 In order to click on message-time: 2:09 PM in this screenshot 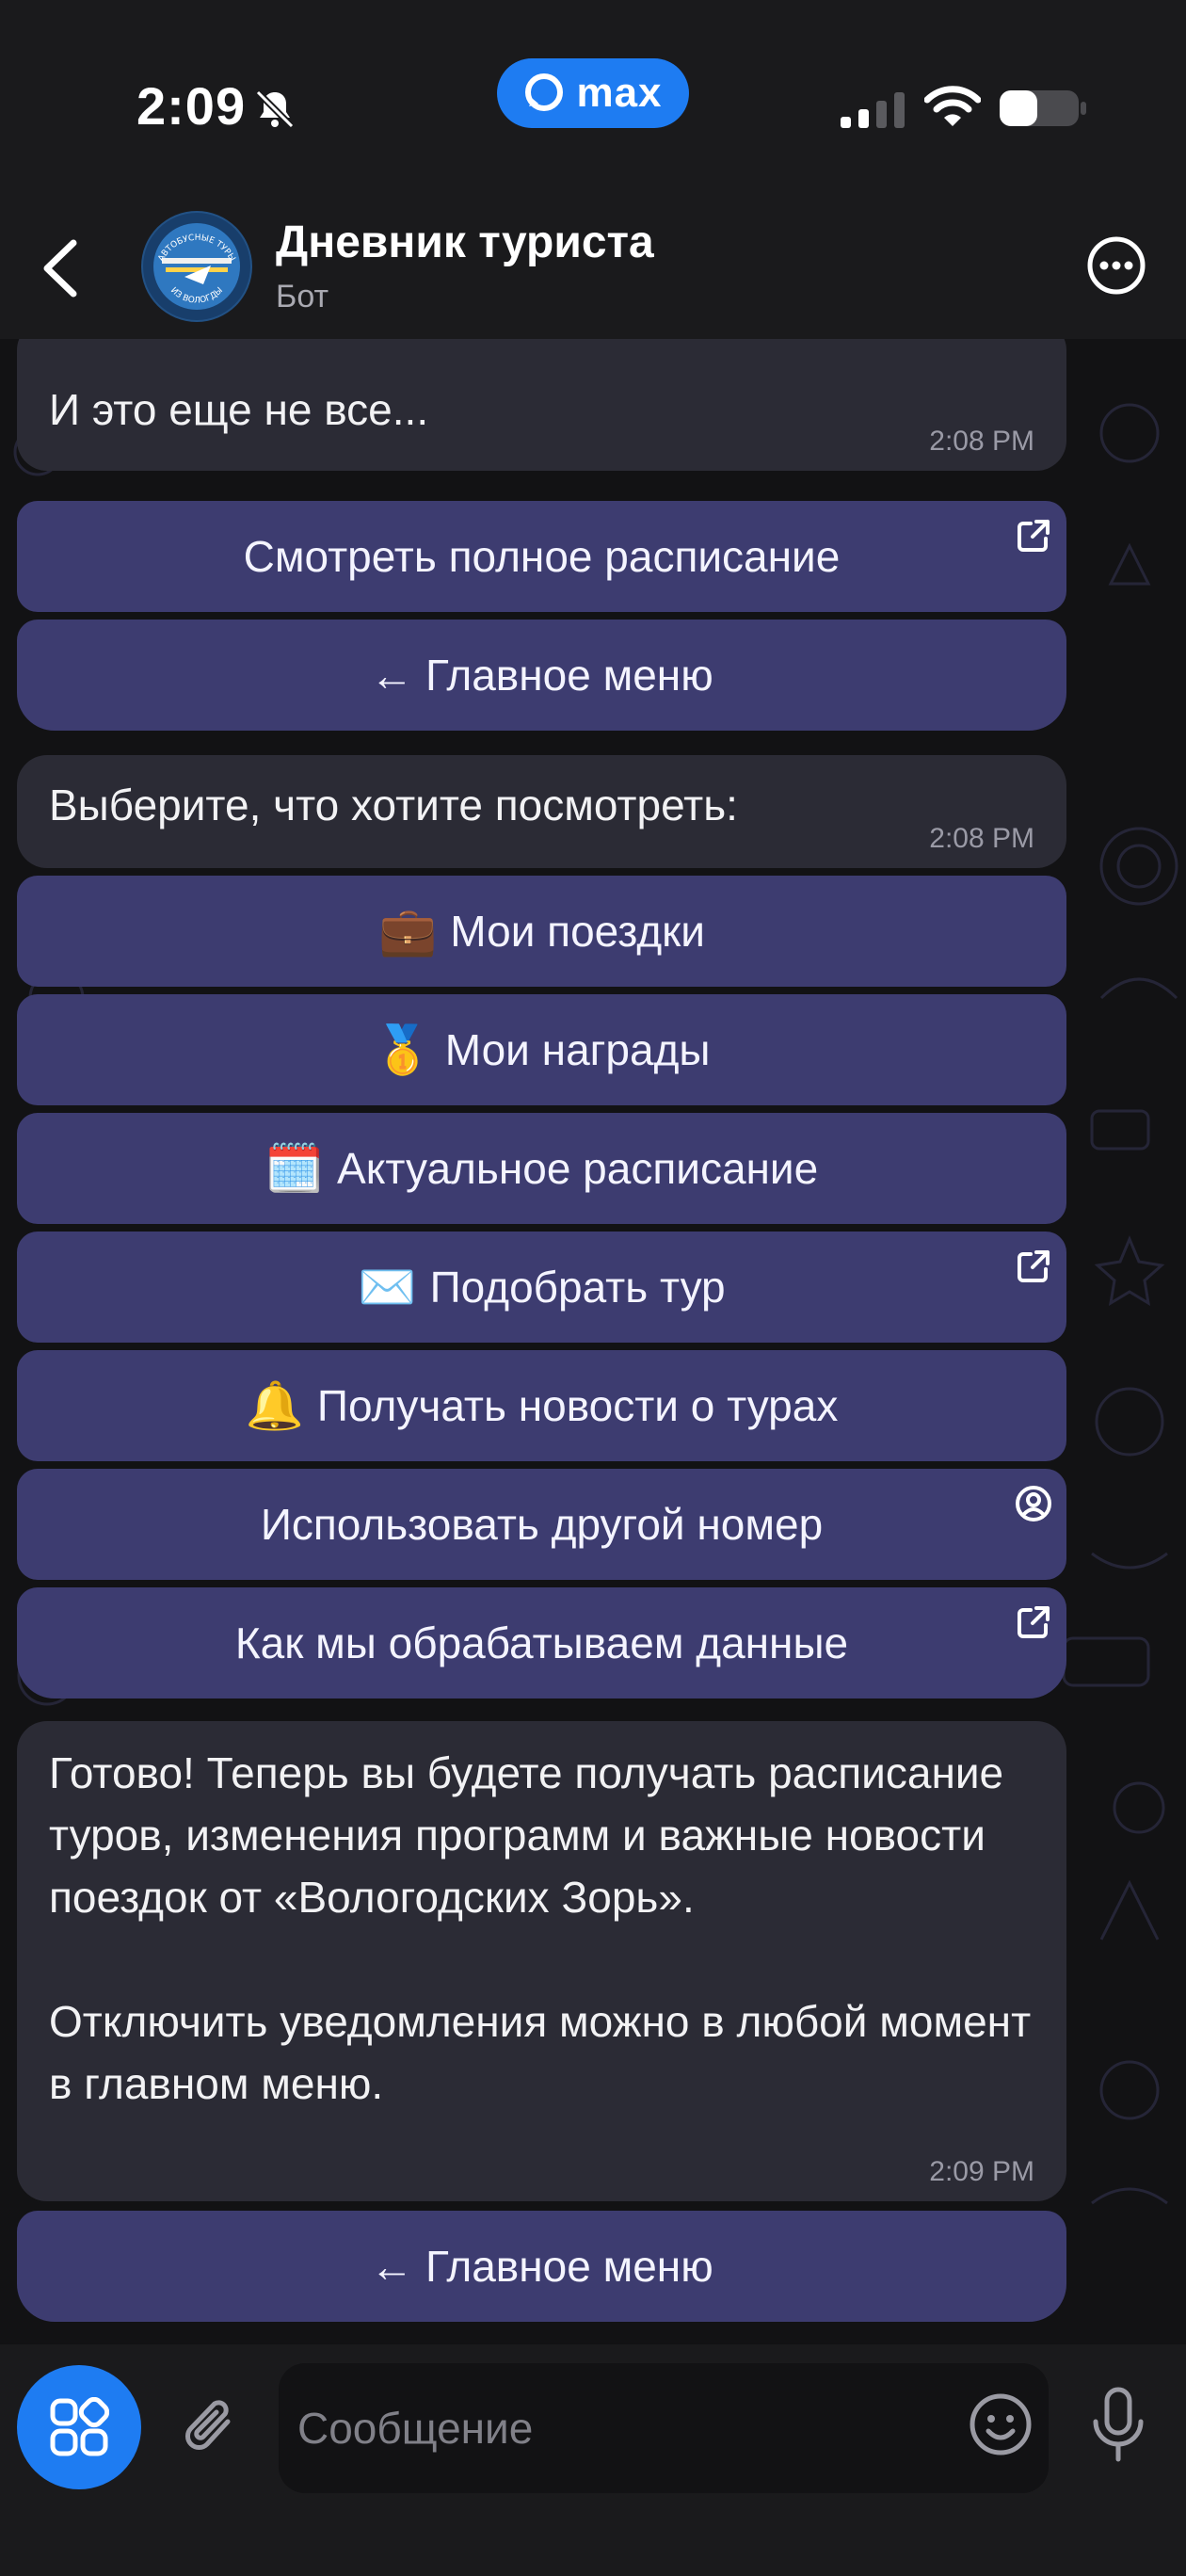, I will do `click(981, 2171)`.